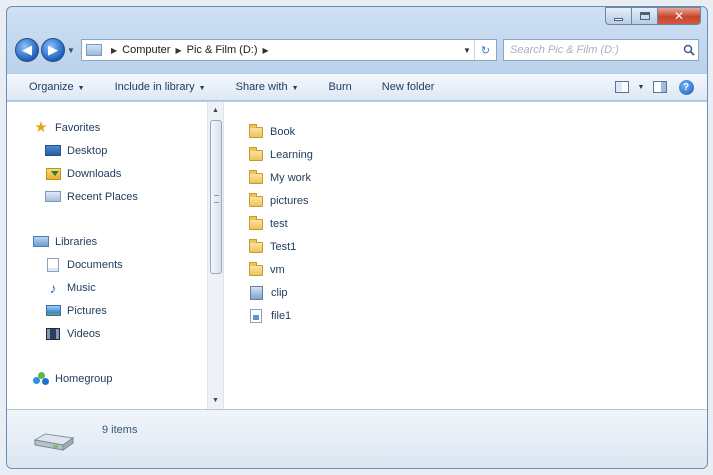  What do you see at coordinates (618, 19) in the screenshot?
I see `minimize-icon` at bounding box center [618, 19].